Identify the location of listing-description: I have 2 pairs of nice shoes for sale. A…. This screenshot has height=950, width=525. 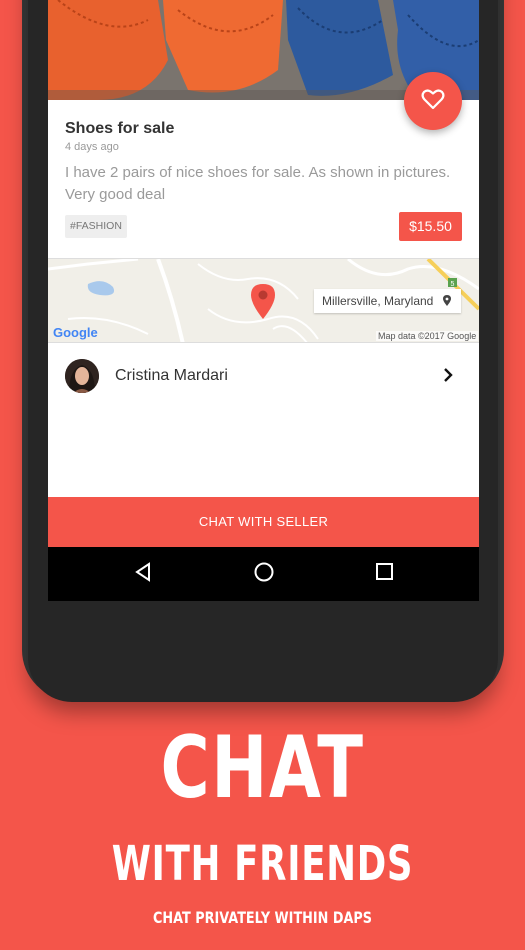
(258, 183).